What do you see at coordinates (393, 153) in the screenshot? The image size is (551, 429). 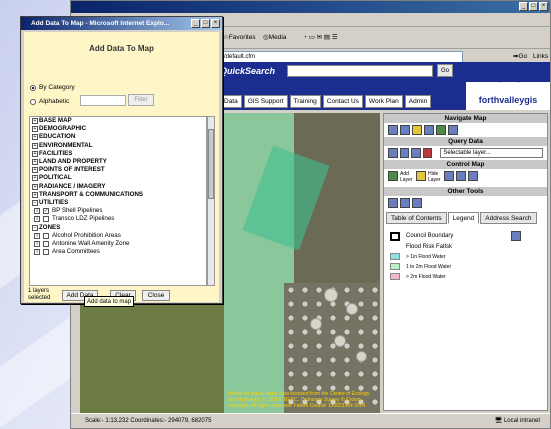 I see `info-icon` at bounding box center [393, 153].